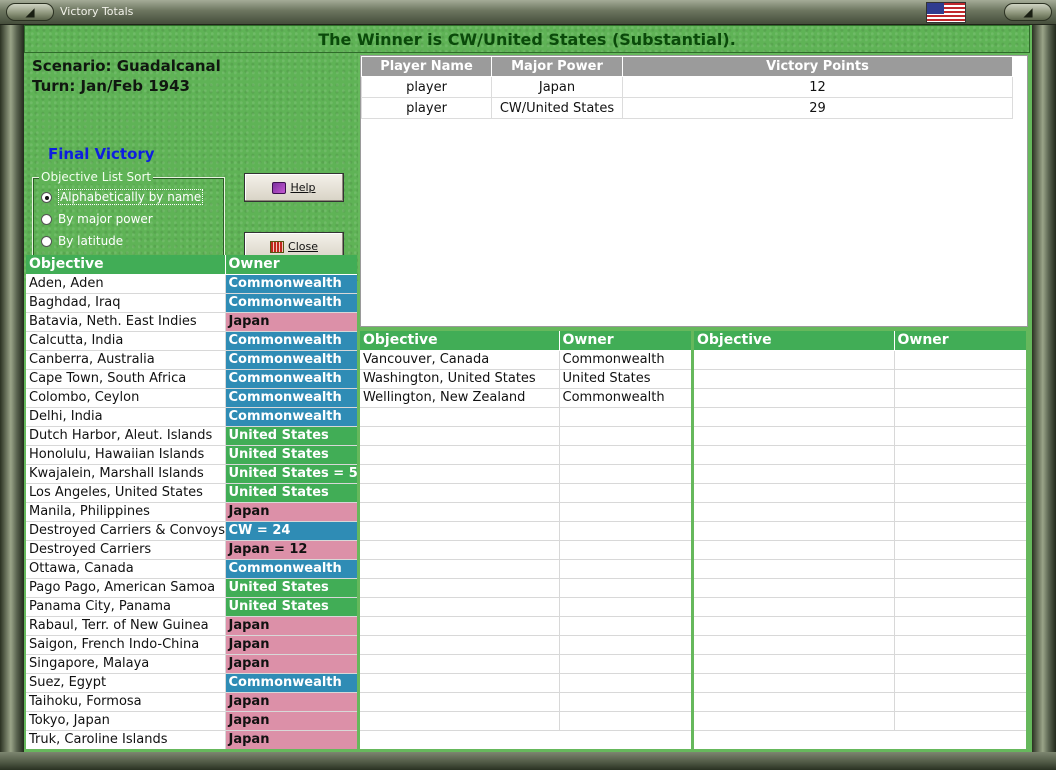  Describe the element at coordinates (191, 379) in the screenshot. I see `objective-row: Cape Town, South Africa Commonwealth` at that location.